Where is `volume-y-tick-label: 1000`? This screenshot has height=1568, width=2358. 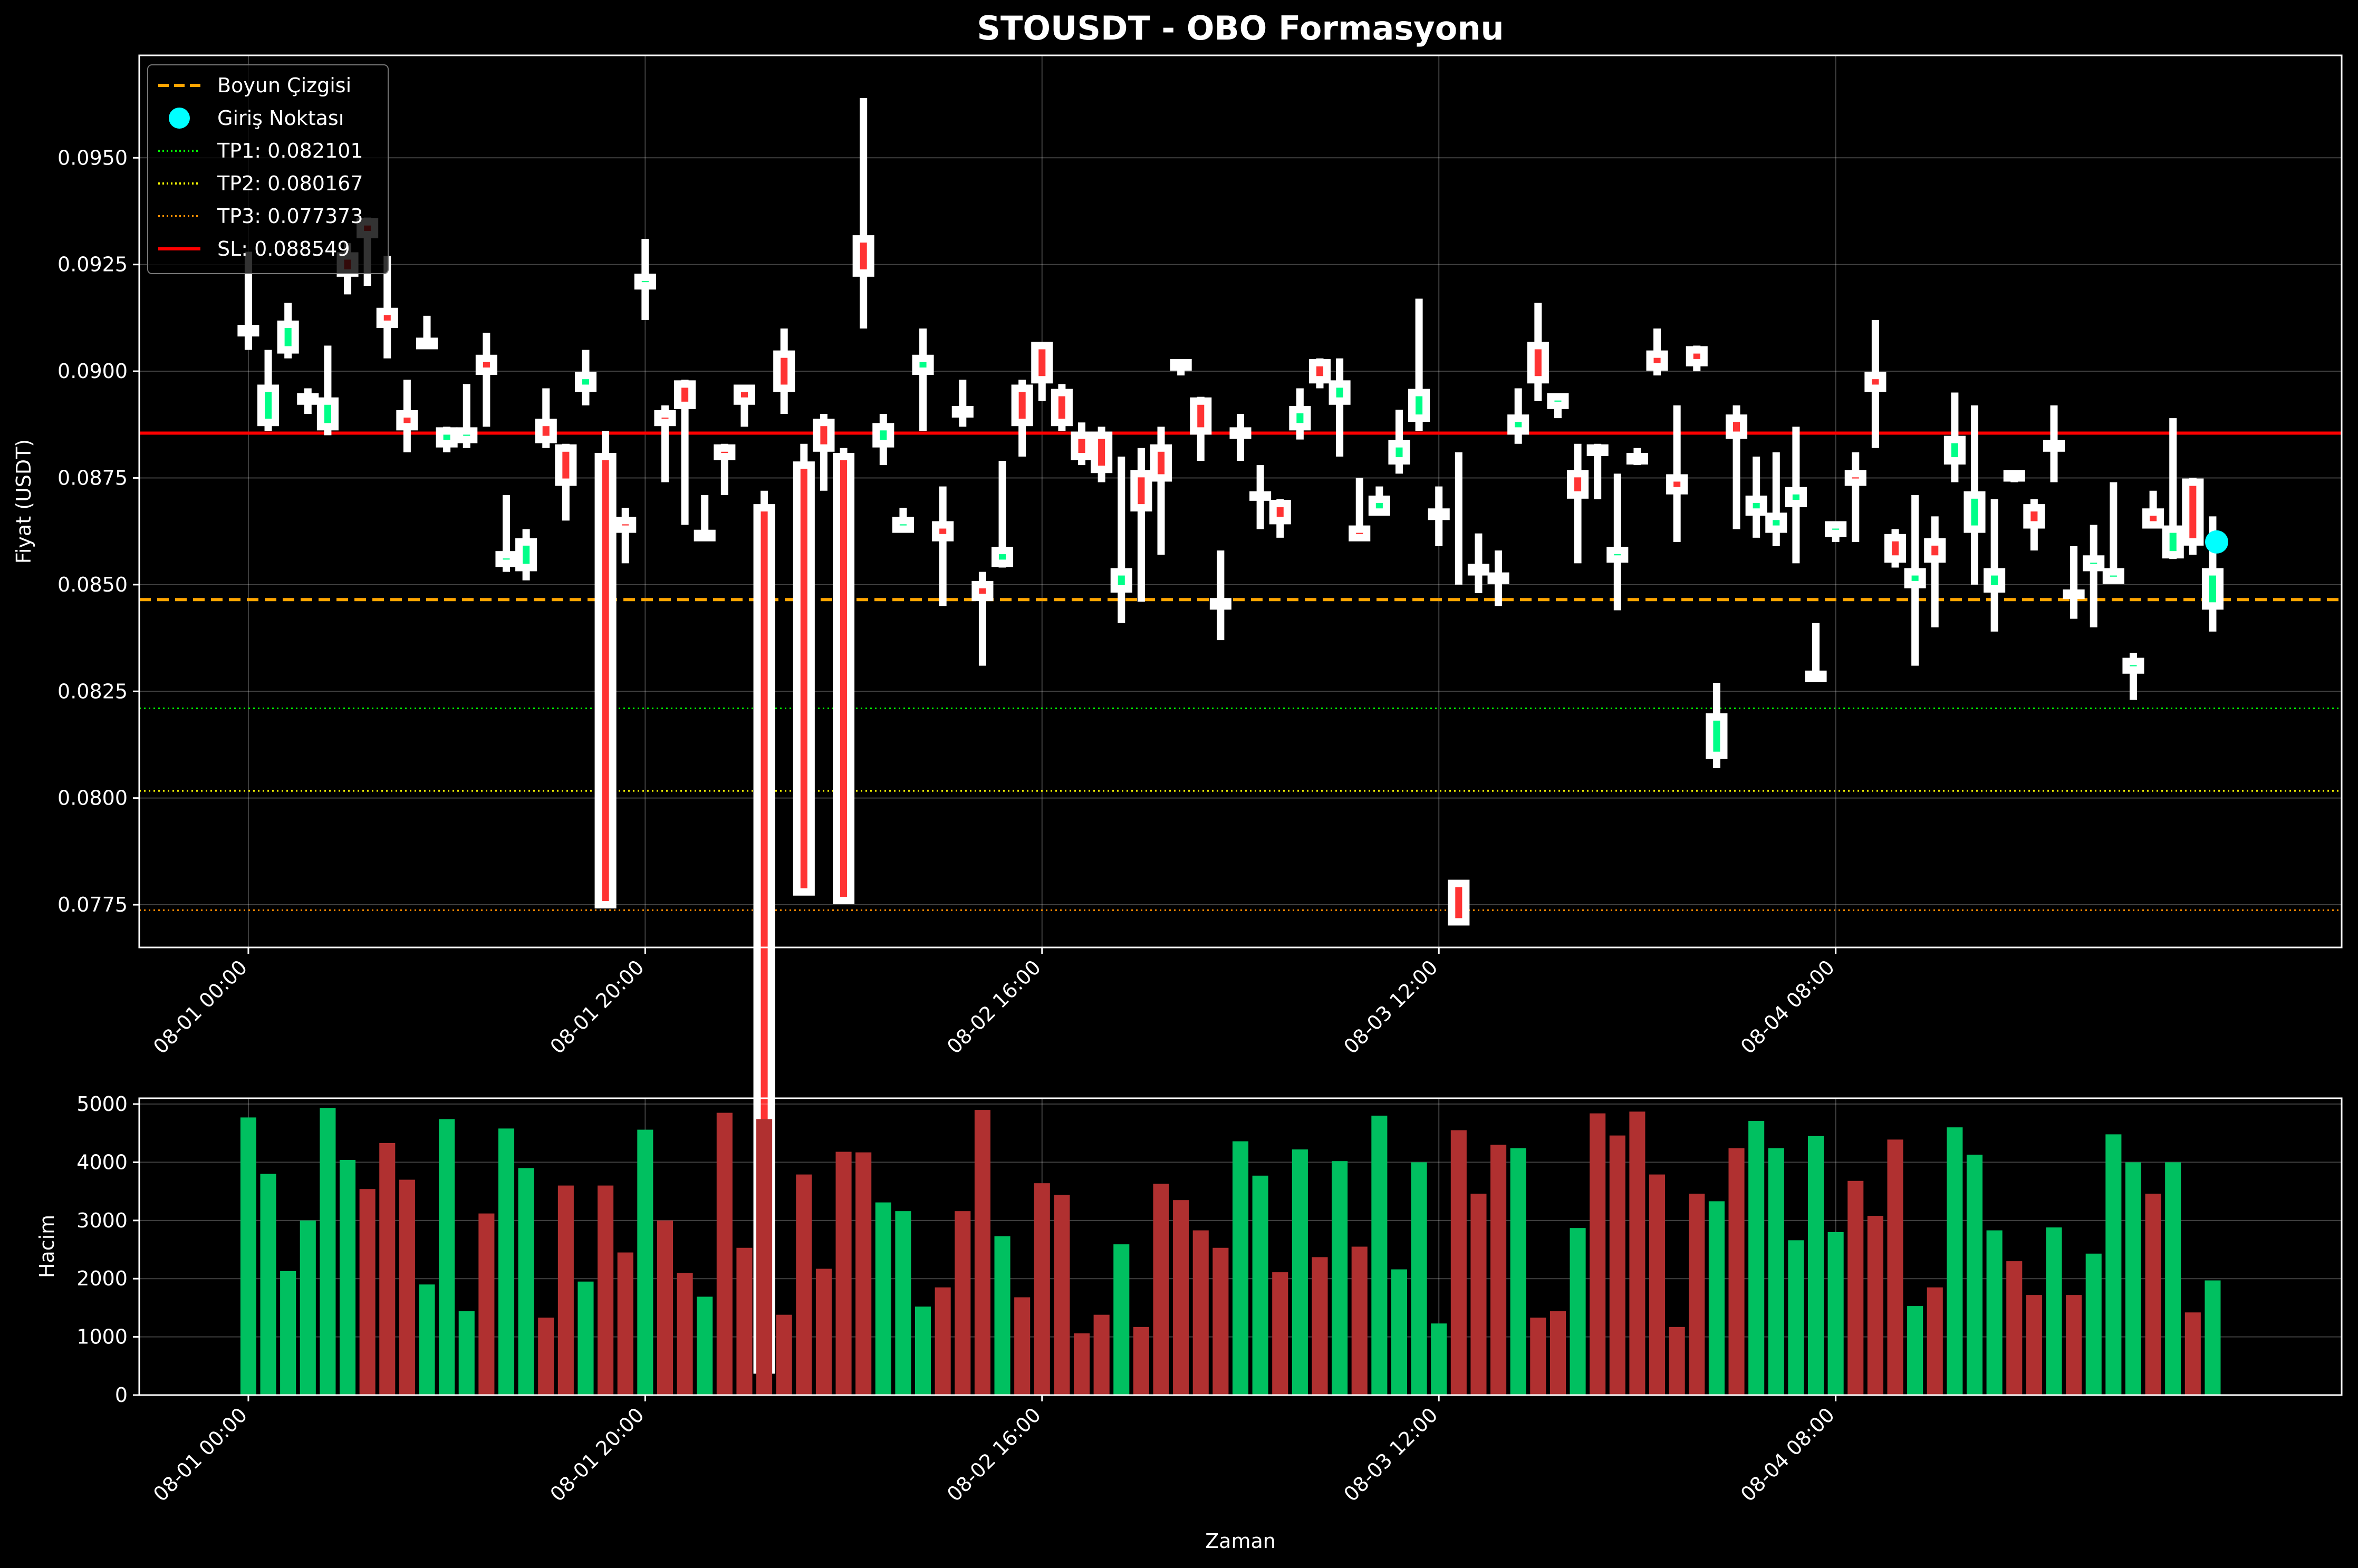
volume-y-tick-label: 1000 is located at coordinates (102, 1337).